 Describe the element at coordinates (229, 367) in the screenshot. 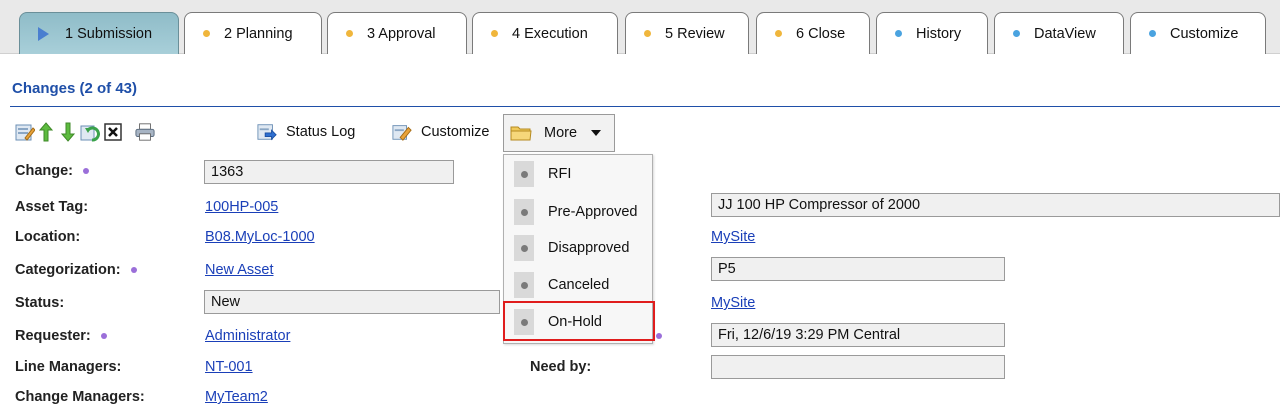

I see `line-managers-link: NT-001` at that location.